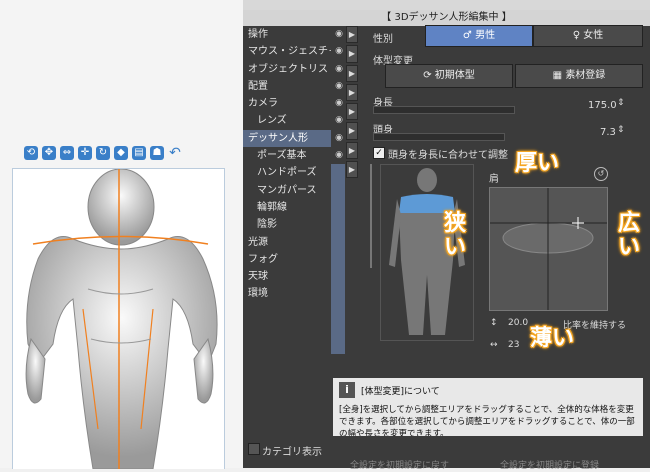  I want to click on gender-label: 性別, so click(383, 39).